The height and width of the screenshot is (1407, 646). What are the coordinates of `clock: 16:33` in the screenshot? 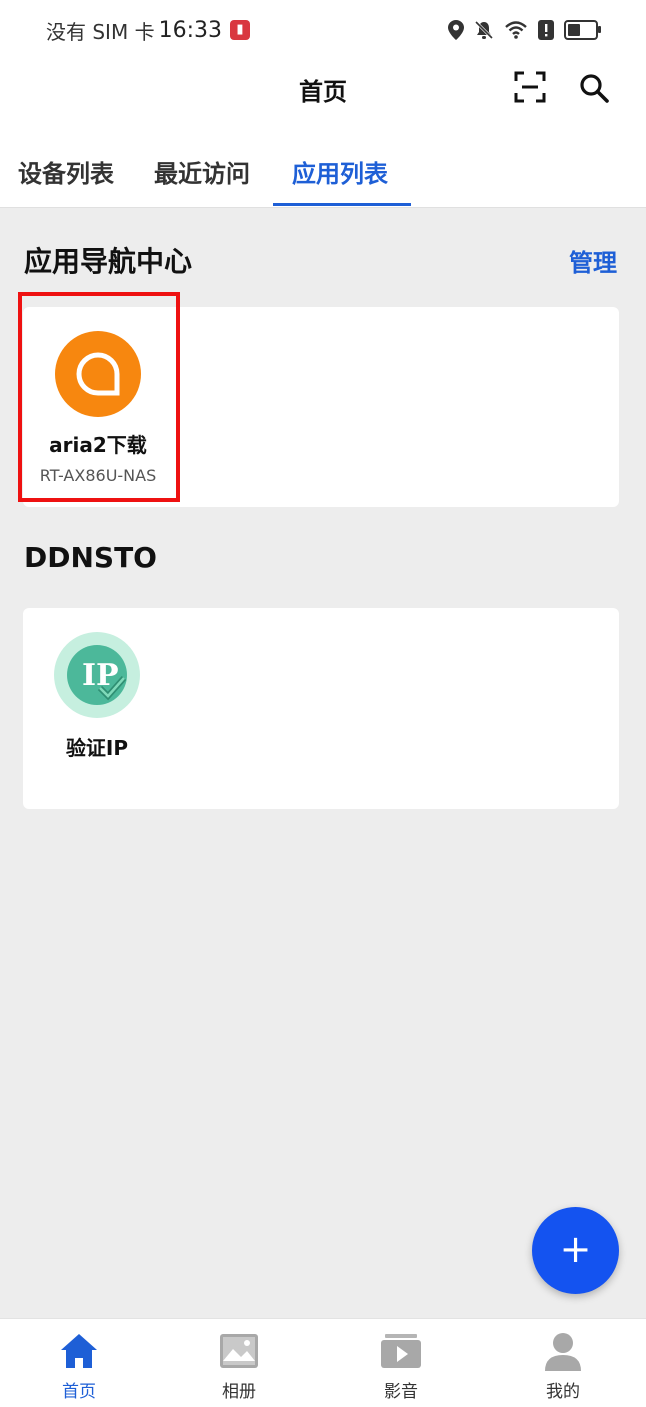 It's located at (190, 30).